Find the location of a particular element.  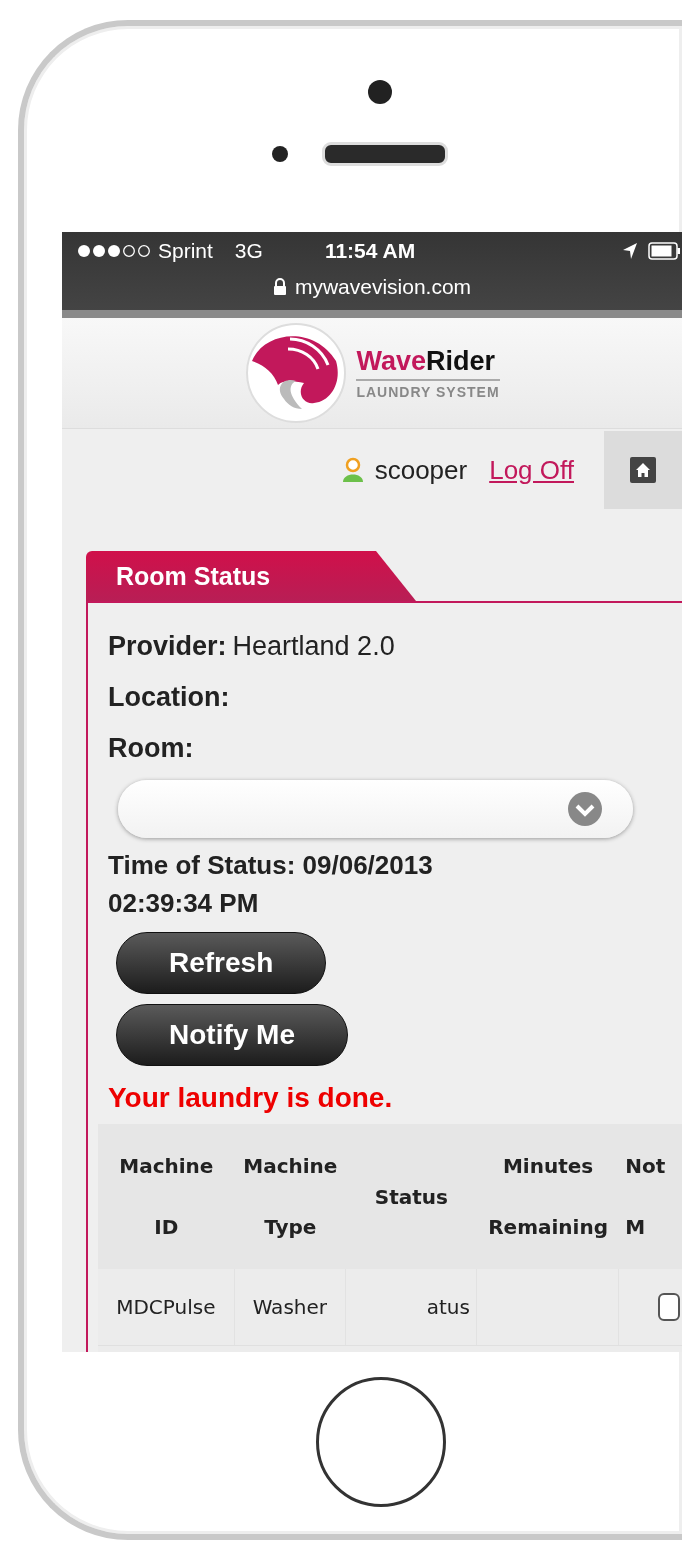

column-header: M is located at coordinates (635, 1226).